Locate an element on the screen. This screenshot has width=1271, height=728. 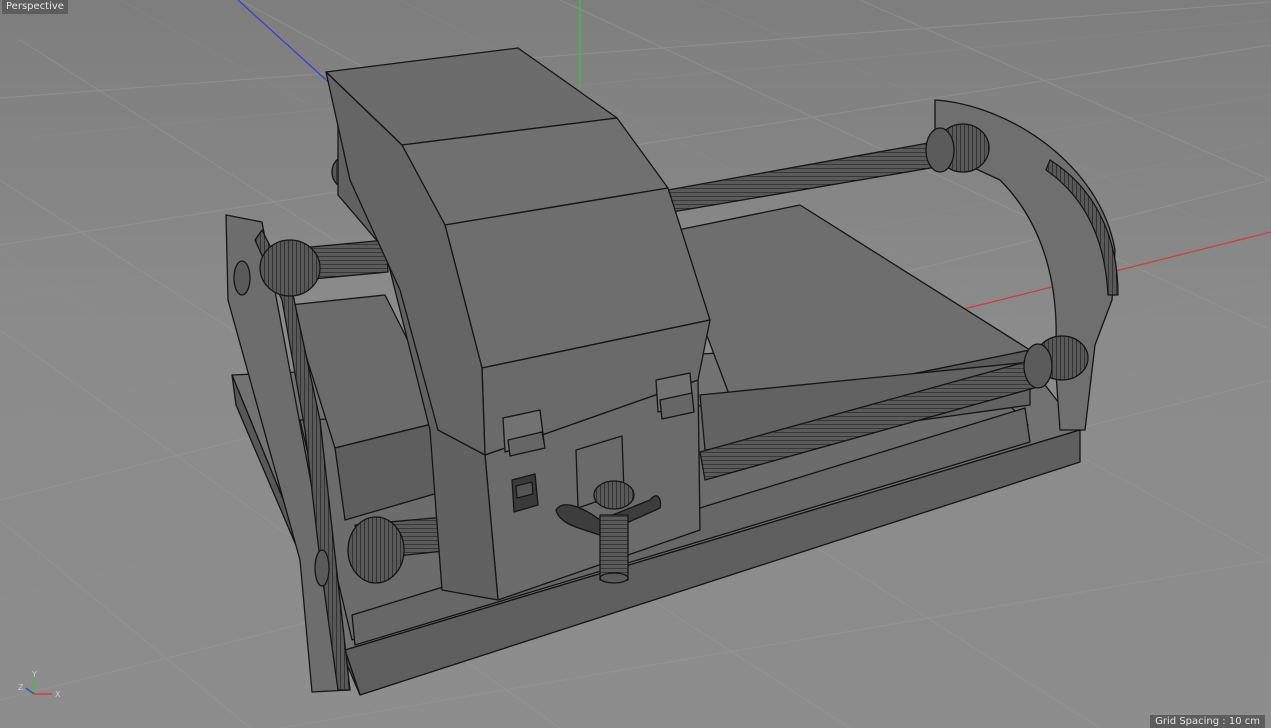
spindle-cap is located at coordinates (614, 495).